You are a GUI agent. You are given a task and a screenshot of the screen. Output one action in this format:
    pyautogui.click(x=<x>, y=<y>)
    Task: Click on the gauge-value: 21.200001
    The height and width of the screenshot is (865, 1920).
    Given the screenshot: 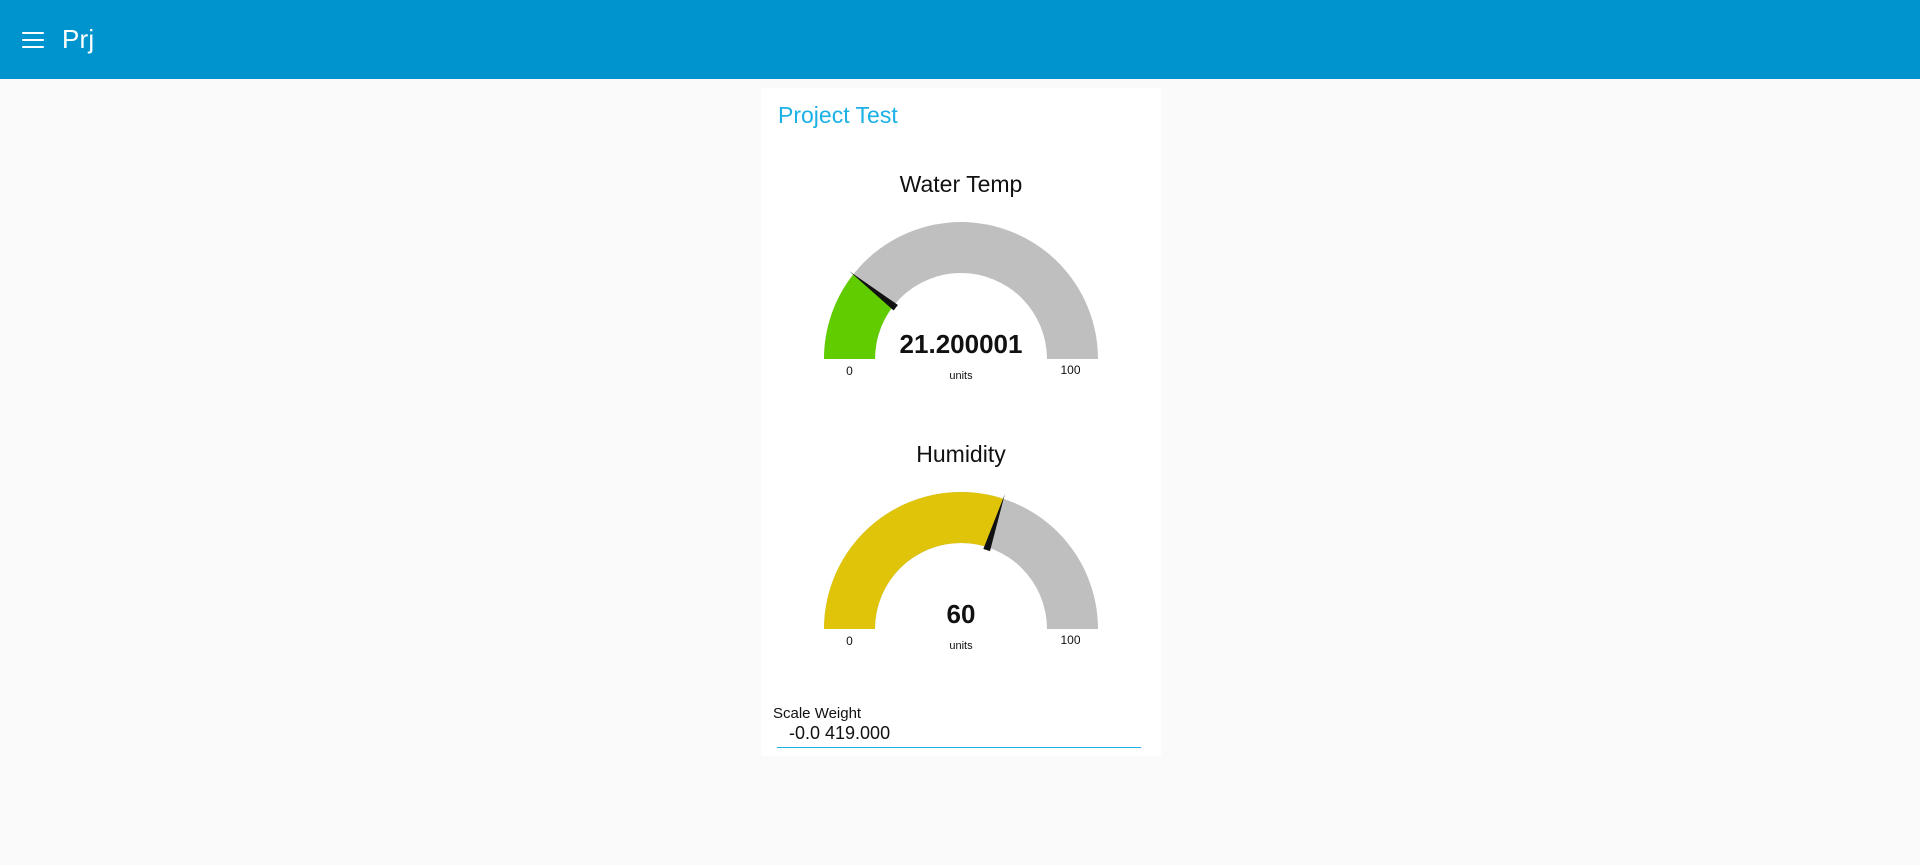 What is the action you would take?
    pyautogui.click(x=961, y=344)
    